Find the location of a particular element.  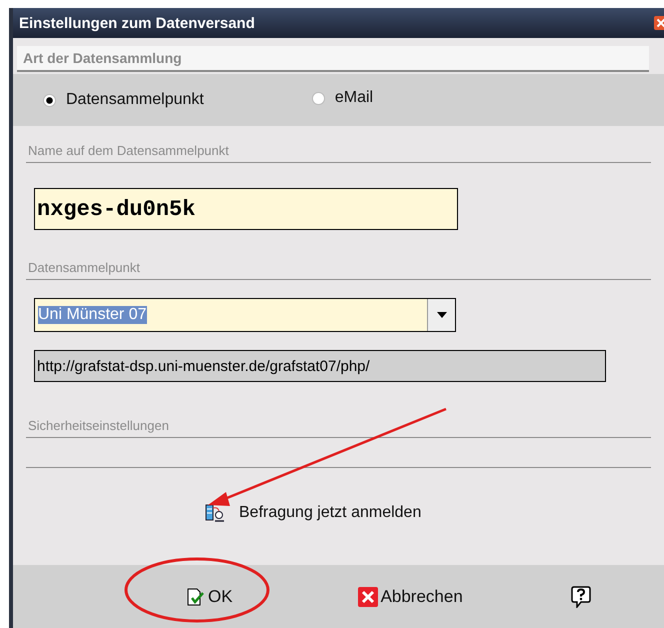

help-button is located at coordinates (580, 597).